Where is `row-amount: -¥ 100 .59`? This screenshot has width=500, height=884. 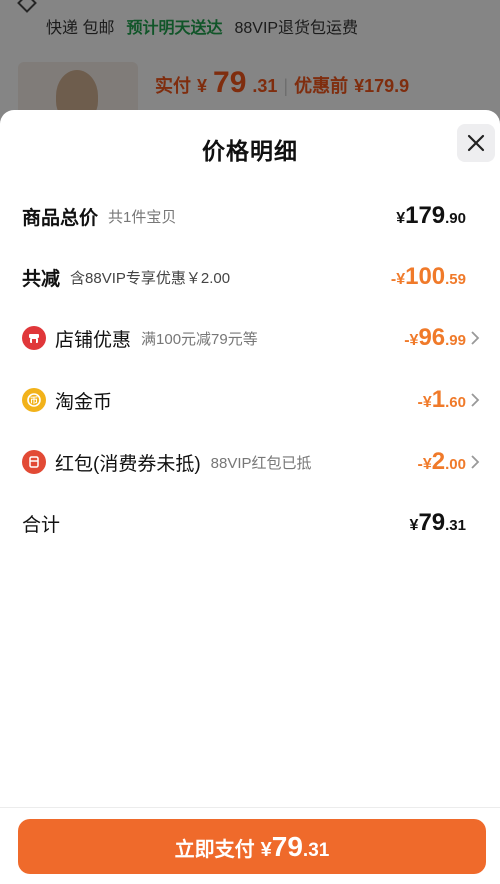 row-amount: -¥ 100 .59 is located at coordinates (428, 277).